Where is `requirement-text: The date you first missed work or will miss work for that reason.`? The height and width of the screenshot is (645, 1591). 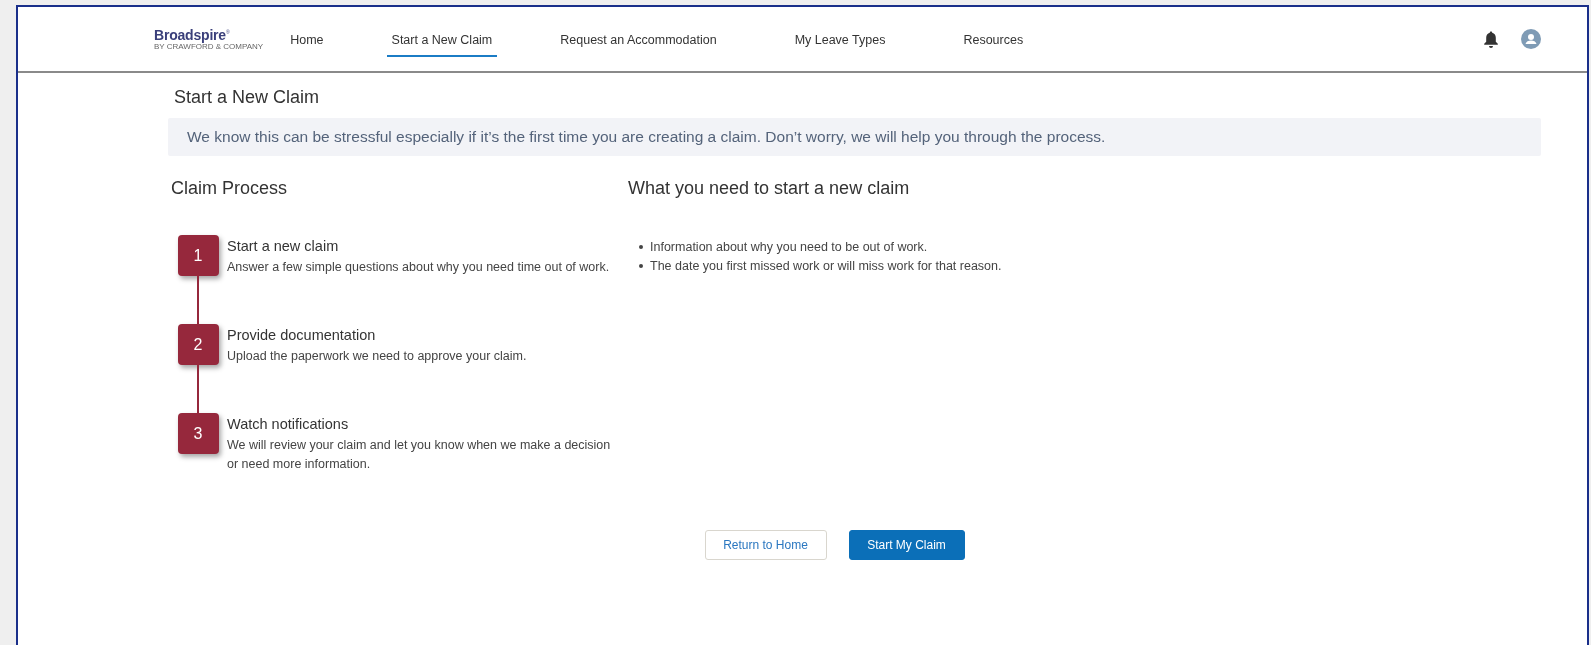 requirement-text: The date you first missed work or will miss work for that reason. is located at coordinates (826, 265).